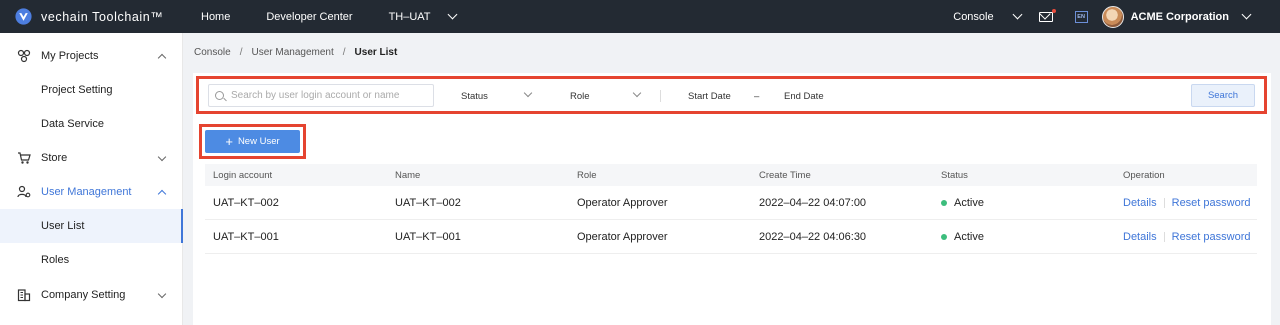 The width and height of the screenshot is (1280, 325). Describe the element at coordinates (24, 158) in the screenshot. I see `store-icon` at that location.